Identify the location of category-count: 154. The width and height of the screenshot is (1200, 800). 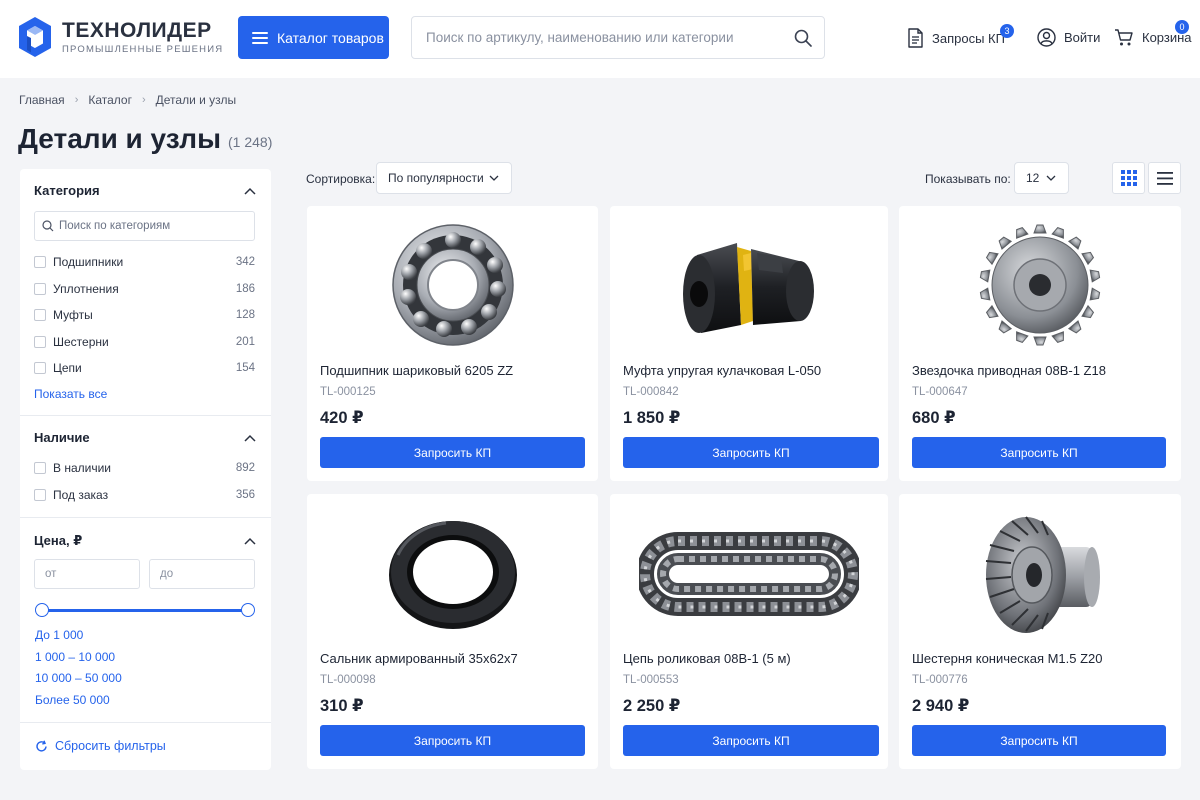
(245, 368).